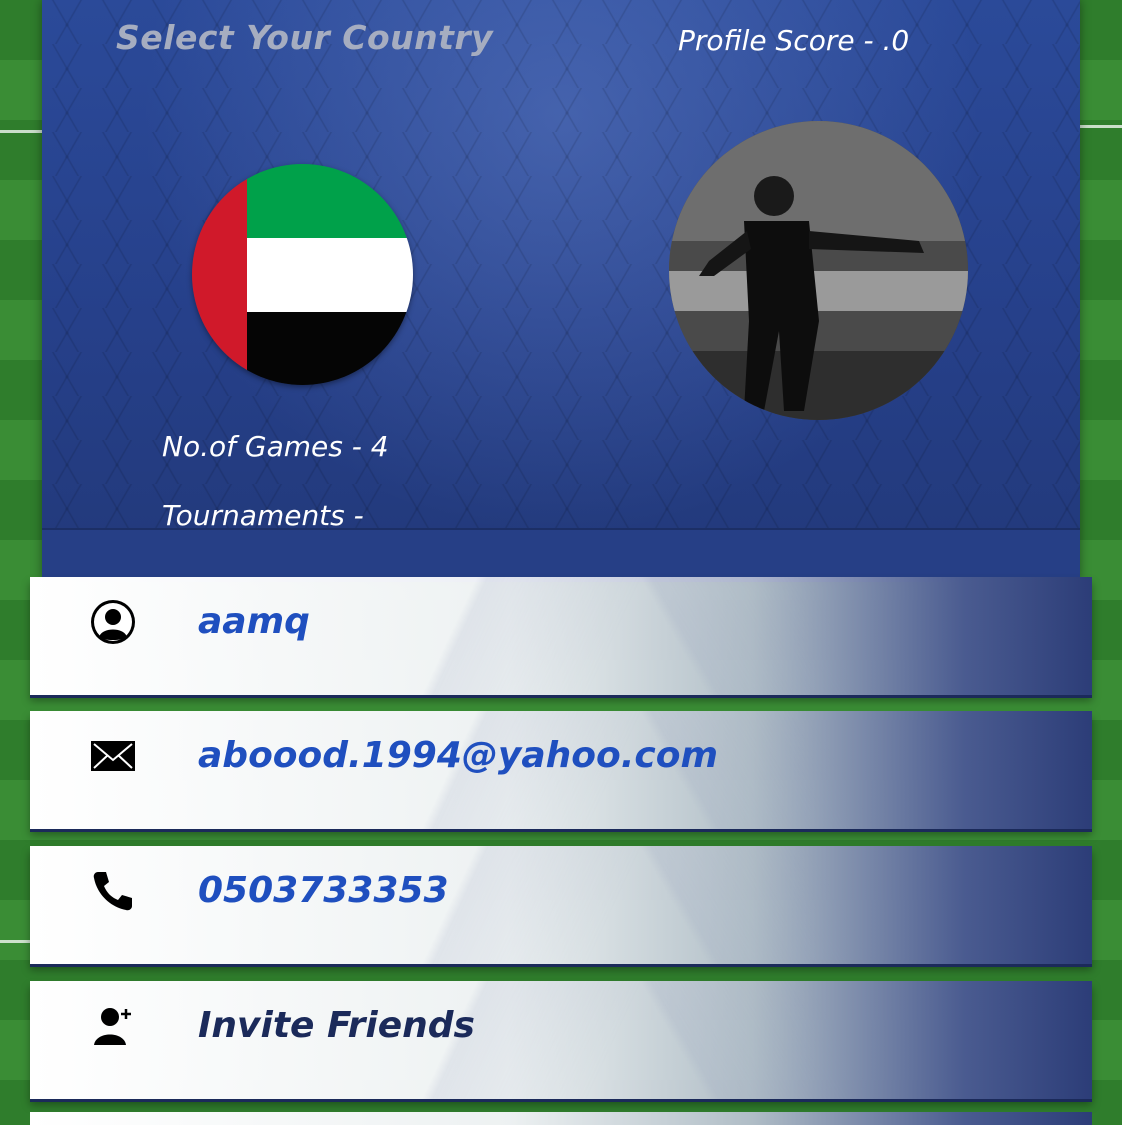  What do you see at coordinates (219, 274) in the screenshot?
I see `flag-red-band` at bounding box center [219, 274].